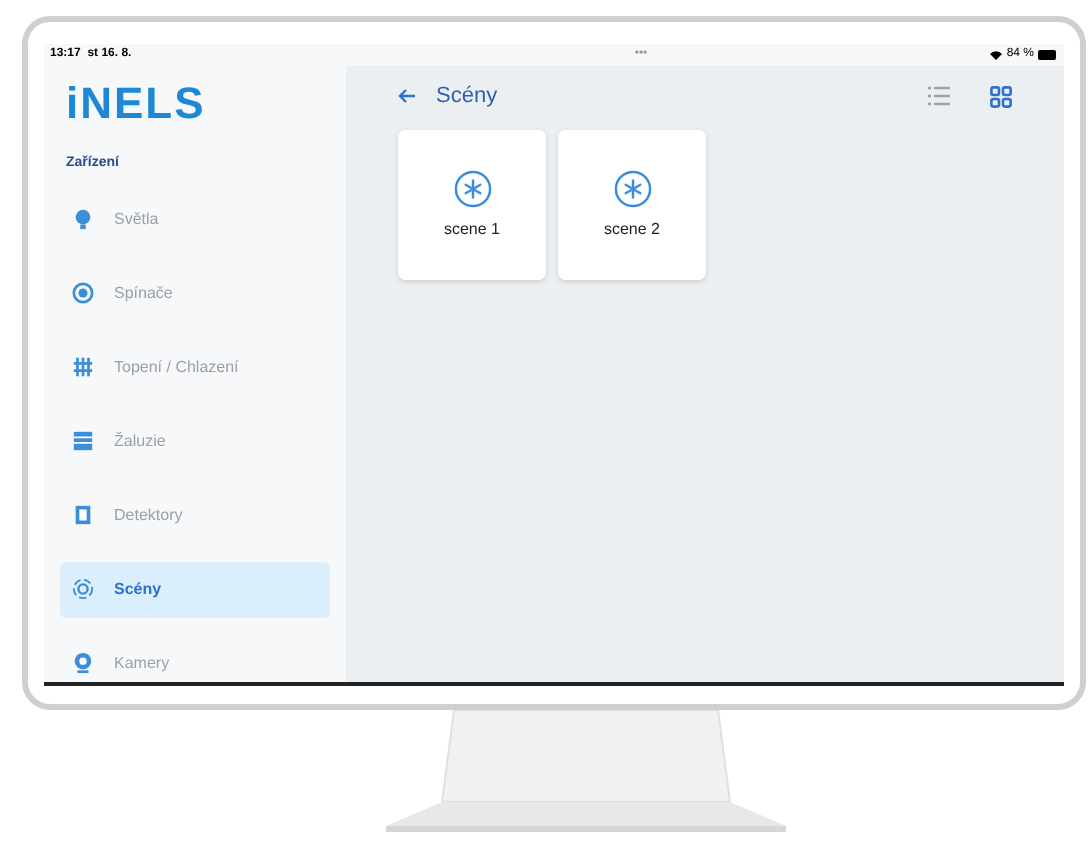 Image resolution: width=1088 pixels, height=842 pixels. Describe the element at coordinates (83, 515) in the screenshot. I see `door-icon` at that location.